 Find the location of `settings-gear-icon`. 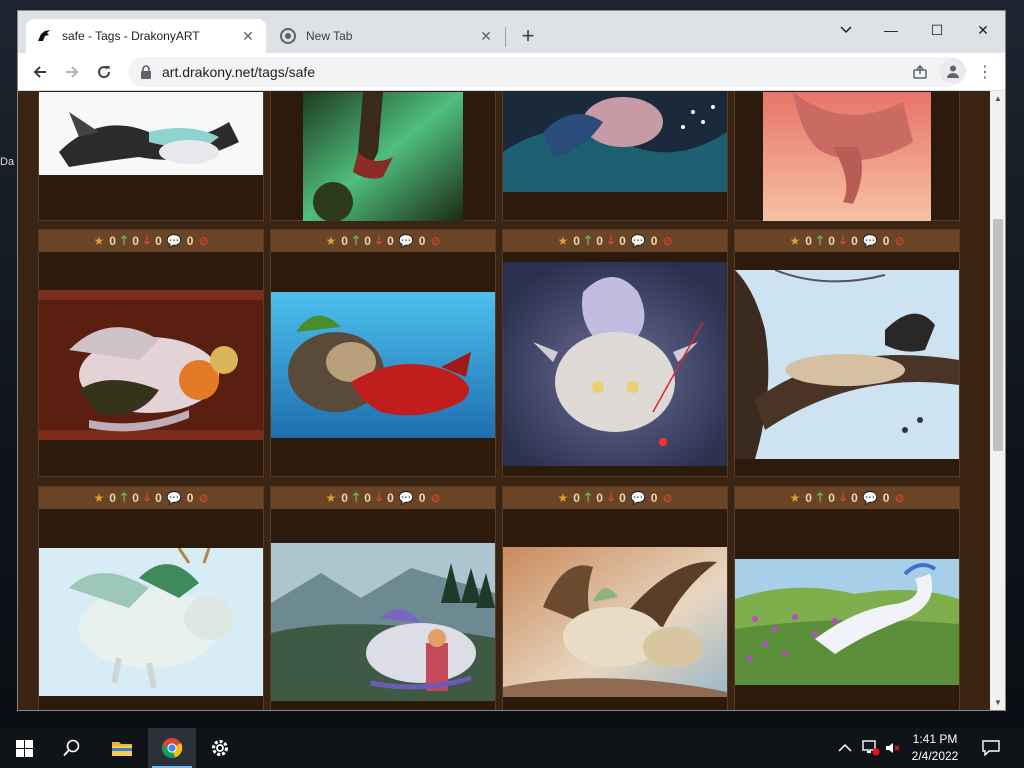

settings-gear-icon is located at coordinates (220, 748).